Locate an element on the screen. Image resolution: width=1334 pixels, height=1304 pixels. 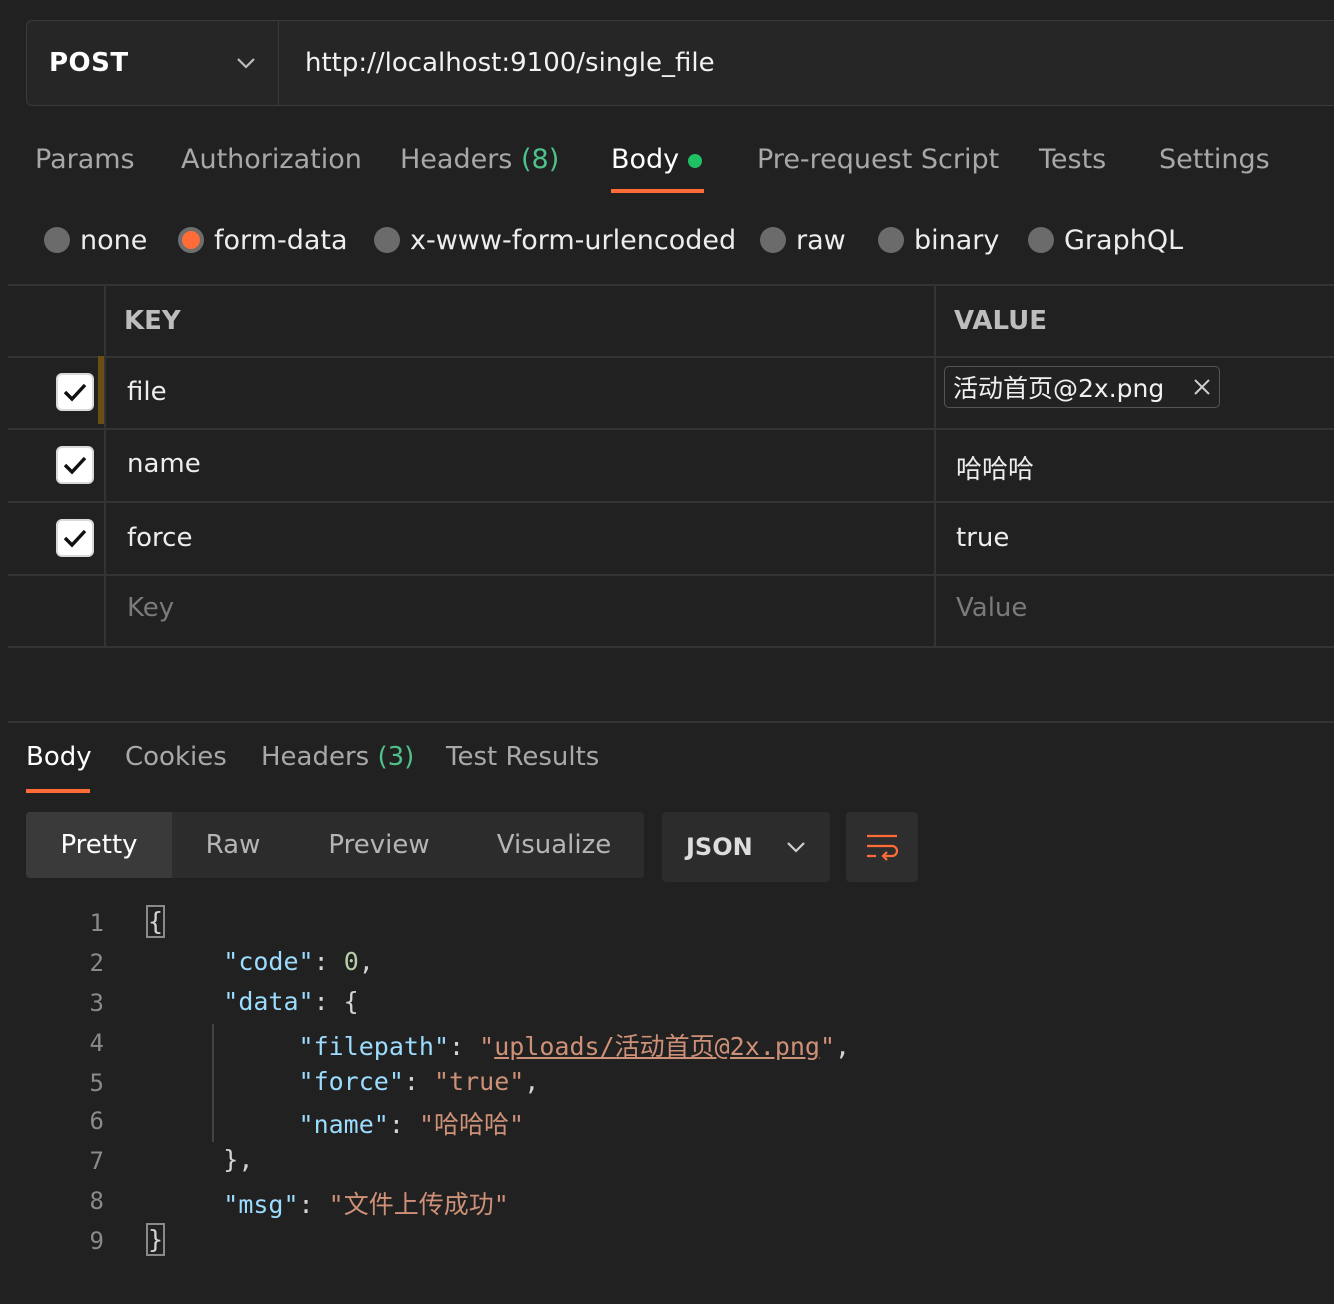
row-checkbox-file is located at coordinates (75, 392).